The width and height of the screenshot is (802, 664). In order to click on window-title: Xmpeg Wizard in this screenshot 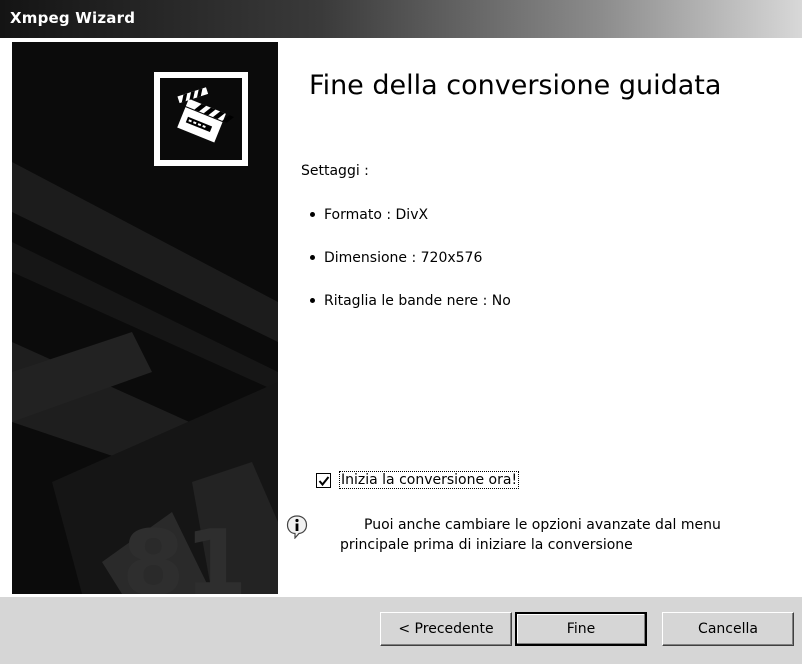, I will do `click(73, 18)`.